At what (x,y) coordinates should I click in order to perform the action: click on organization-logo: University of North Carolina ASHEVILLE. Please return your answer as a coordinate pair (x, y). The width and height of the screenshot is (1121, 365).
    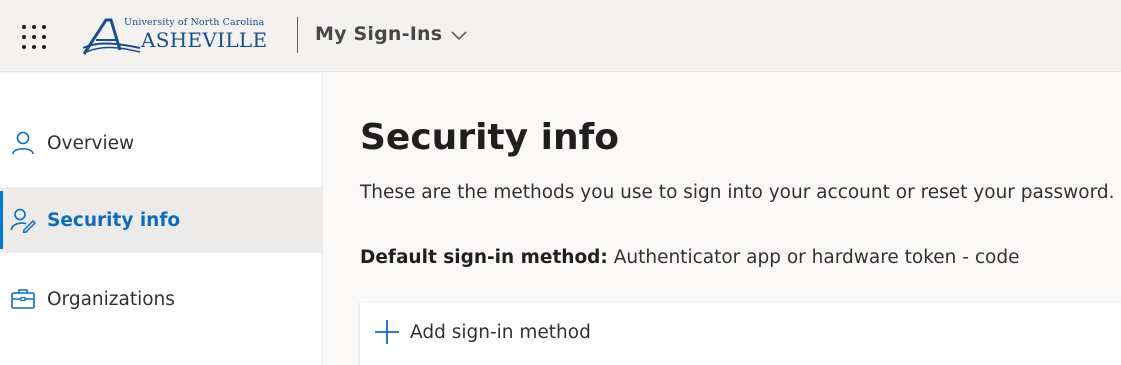
    Looking at the image, I should click on (182, 36).